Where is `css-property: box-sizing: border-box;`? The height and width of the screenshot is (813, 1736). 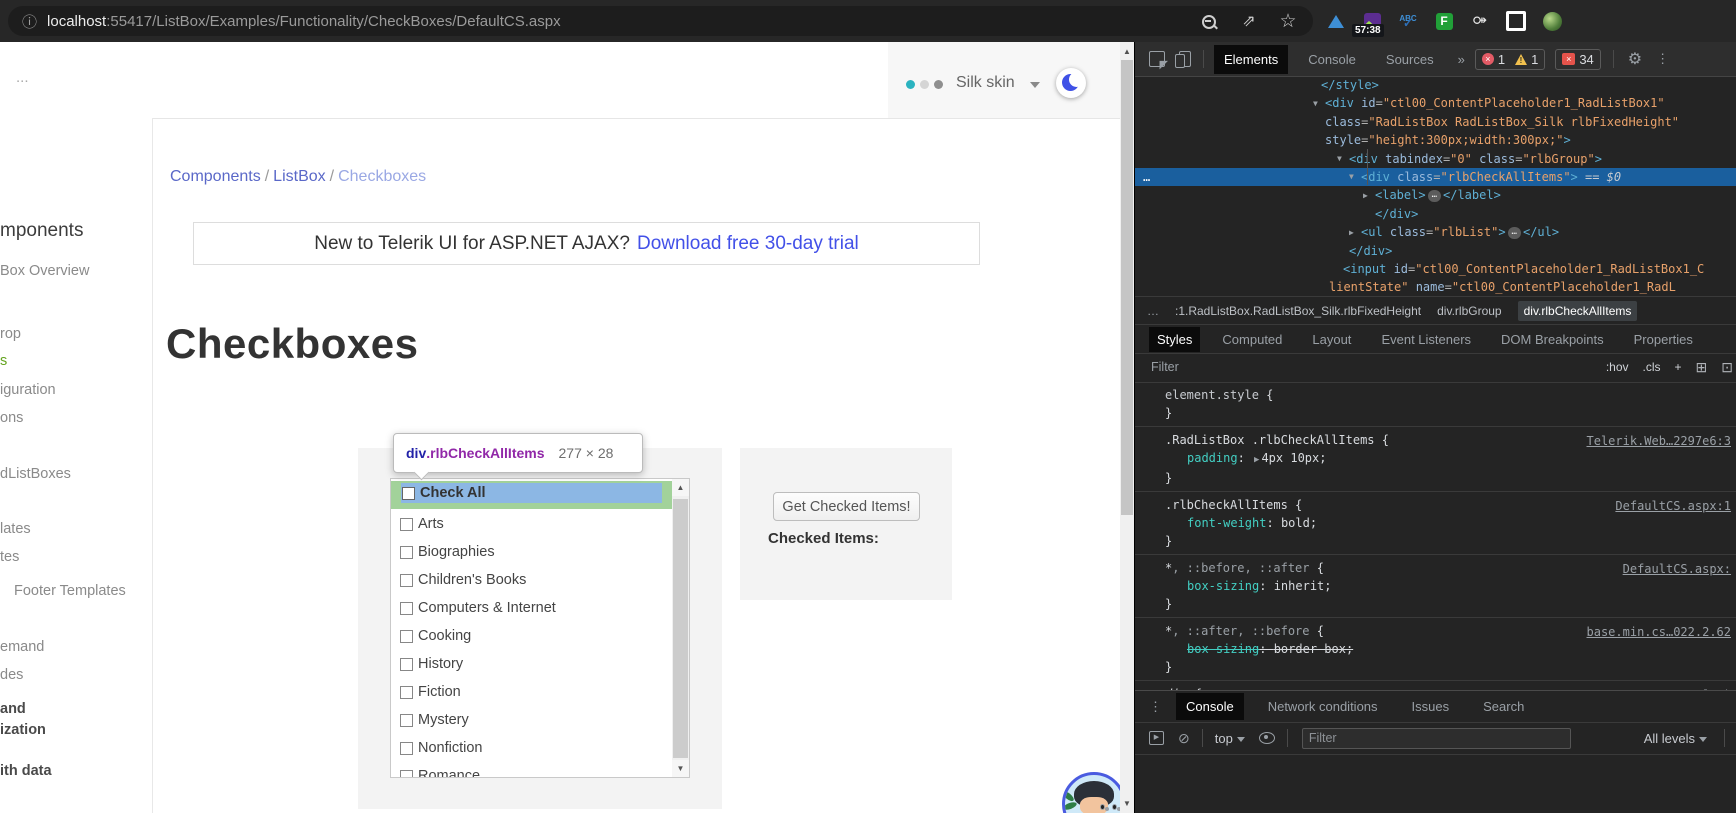 css-property: box-sizing: border-box; is located at coordinates (1447, 649).